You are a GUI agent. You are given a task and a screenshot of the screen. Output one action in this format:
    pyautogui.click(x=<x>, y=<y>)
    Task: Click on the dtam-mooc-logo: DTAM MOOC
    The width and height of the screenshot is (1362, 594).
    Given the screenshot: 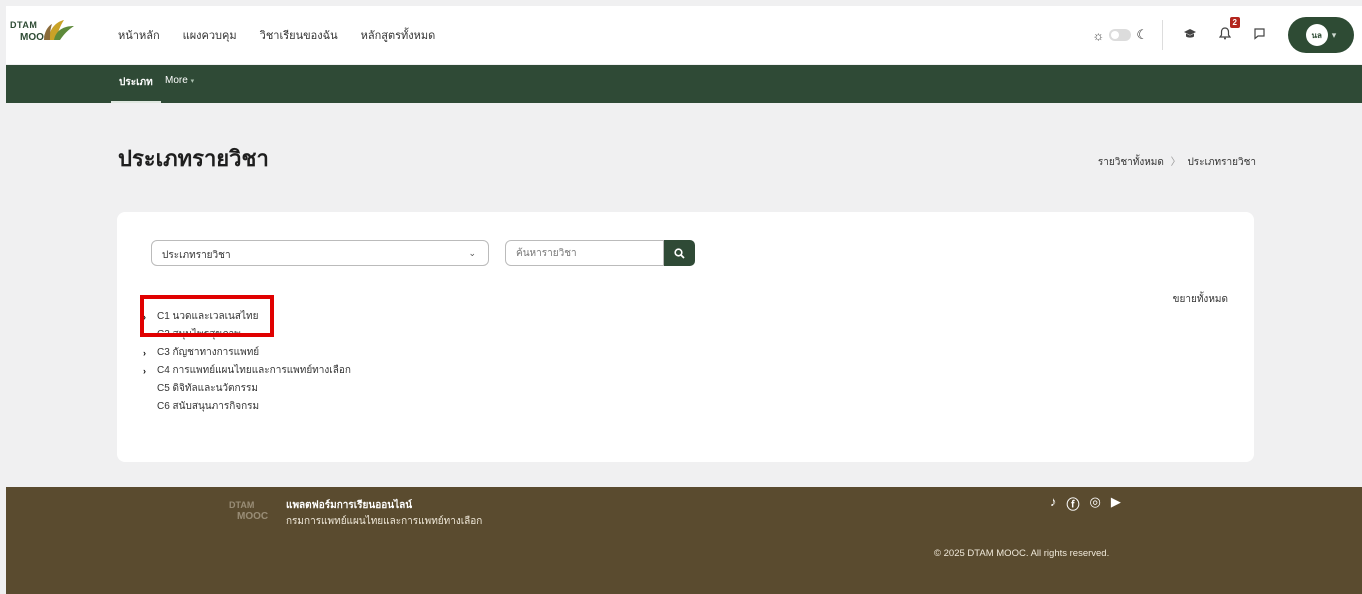 What is the action you would take?
    pyautogui.click(x=45, y=35)
    